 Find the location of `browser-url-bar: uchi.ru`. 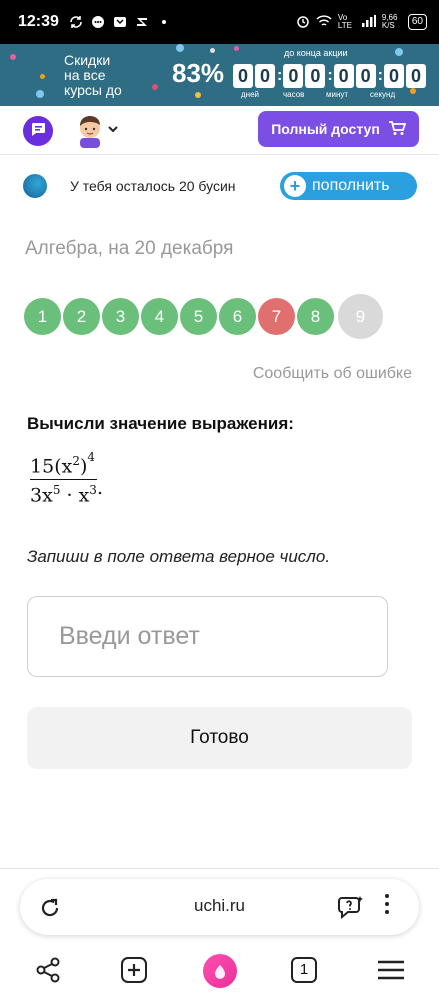

browser-url-bar: uchi.ru is located at coordinates (219, 907).